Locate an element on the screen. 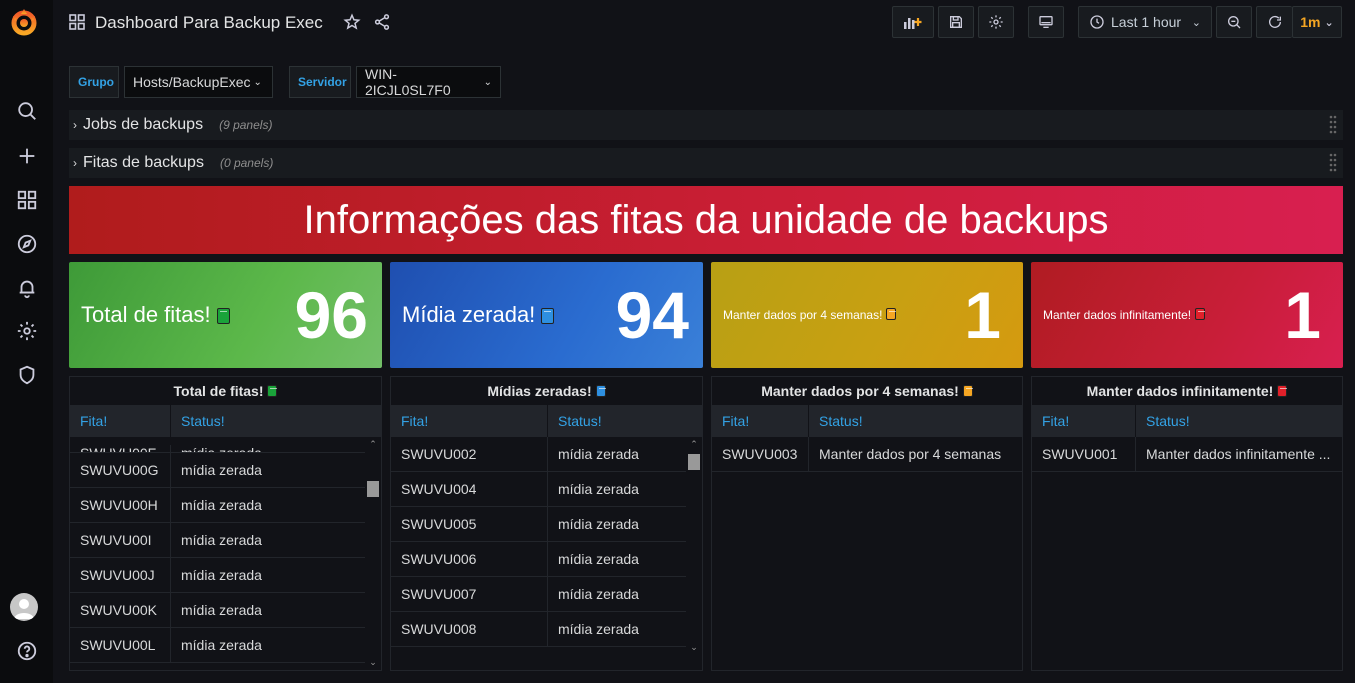 This screenshot has height=683, width=1355. stat-label-wrap: Mídia zerada! is located at coordinates (509, 315).